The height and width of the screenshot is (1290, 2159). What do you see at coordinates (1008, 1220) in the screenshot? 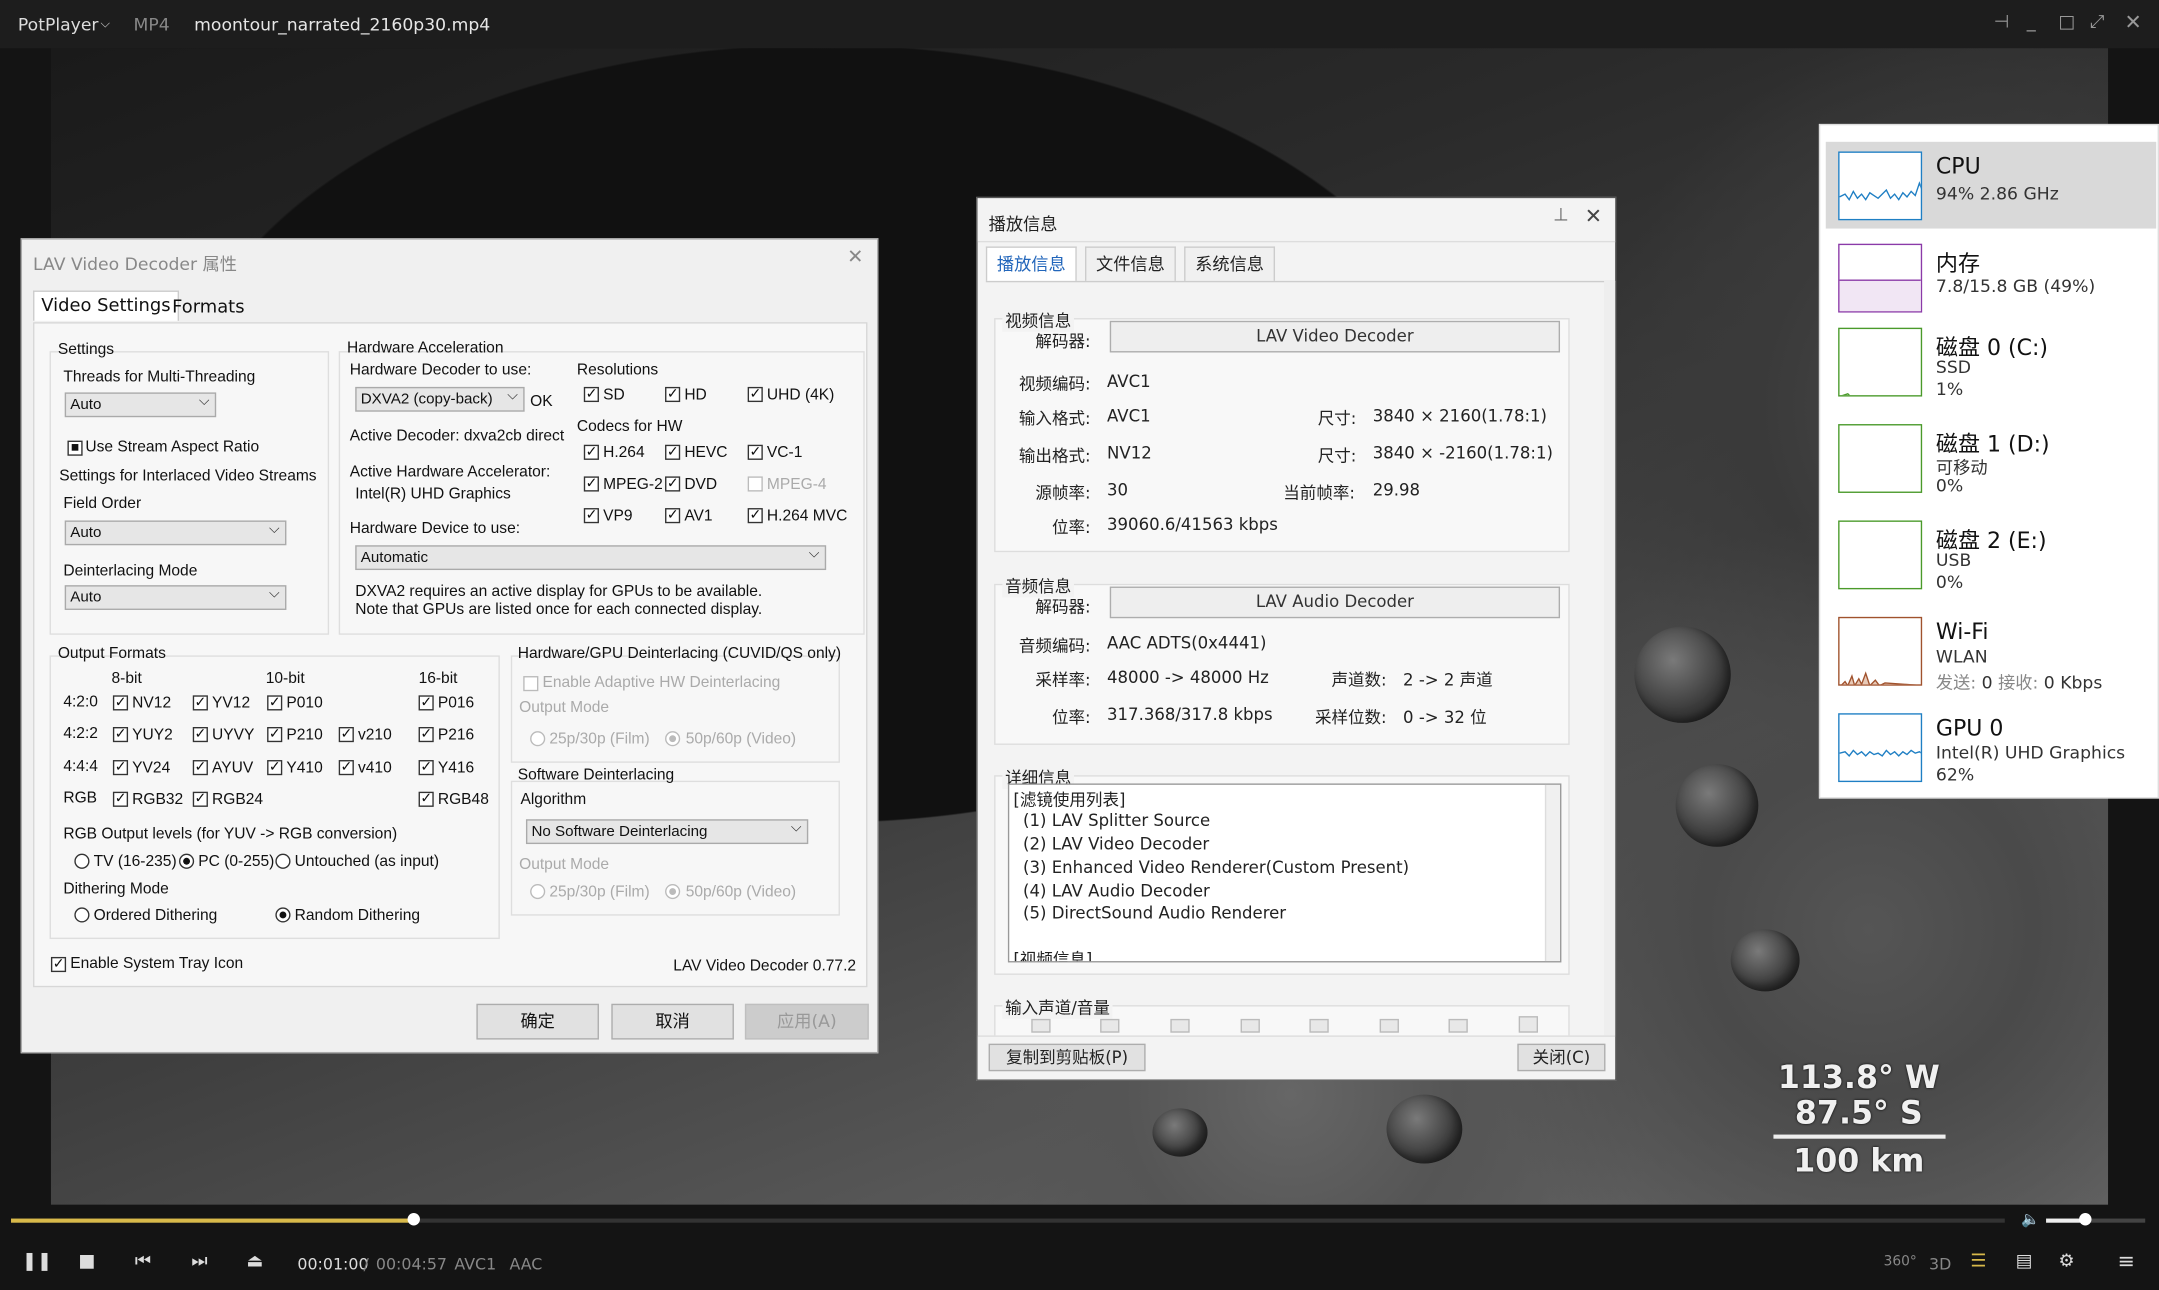
I see `seek-bar` at bounding box center [1008, 1220].